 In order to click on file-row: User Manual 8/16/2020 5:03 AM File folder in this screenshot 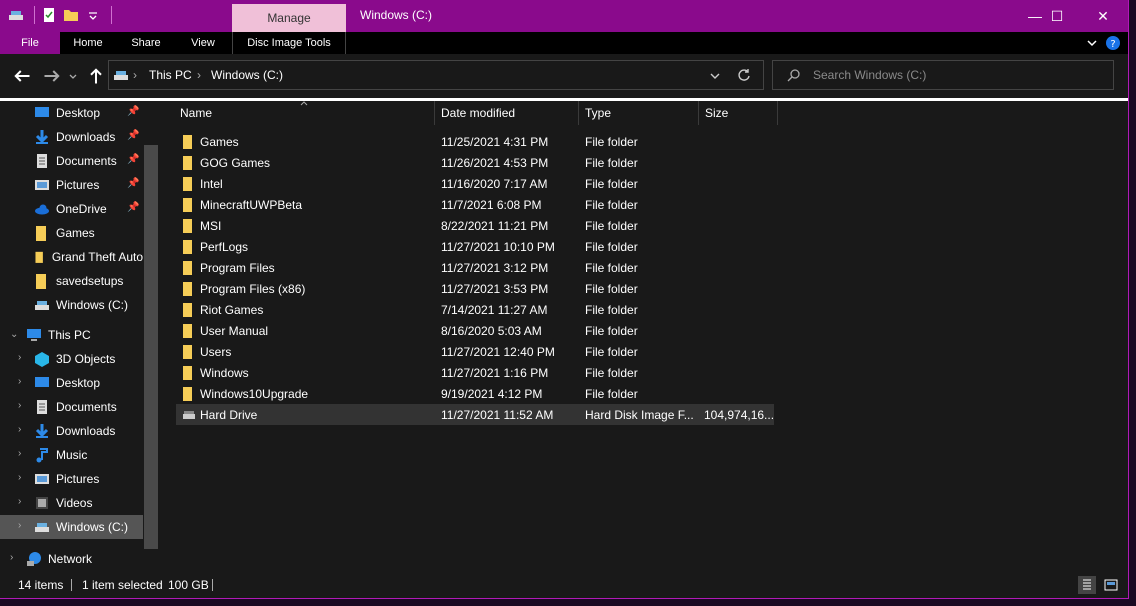, I will do `click(475, 330)`.